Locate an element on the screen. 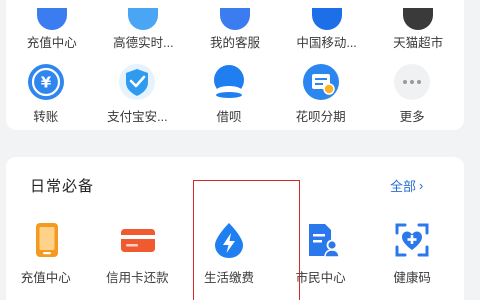  highlight-annotation is located at coordinates (246, 240).